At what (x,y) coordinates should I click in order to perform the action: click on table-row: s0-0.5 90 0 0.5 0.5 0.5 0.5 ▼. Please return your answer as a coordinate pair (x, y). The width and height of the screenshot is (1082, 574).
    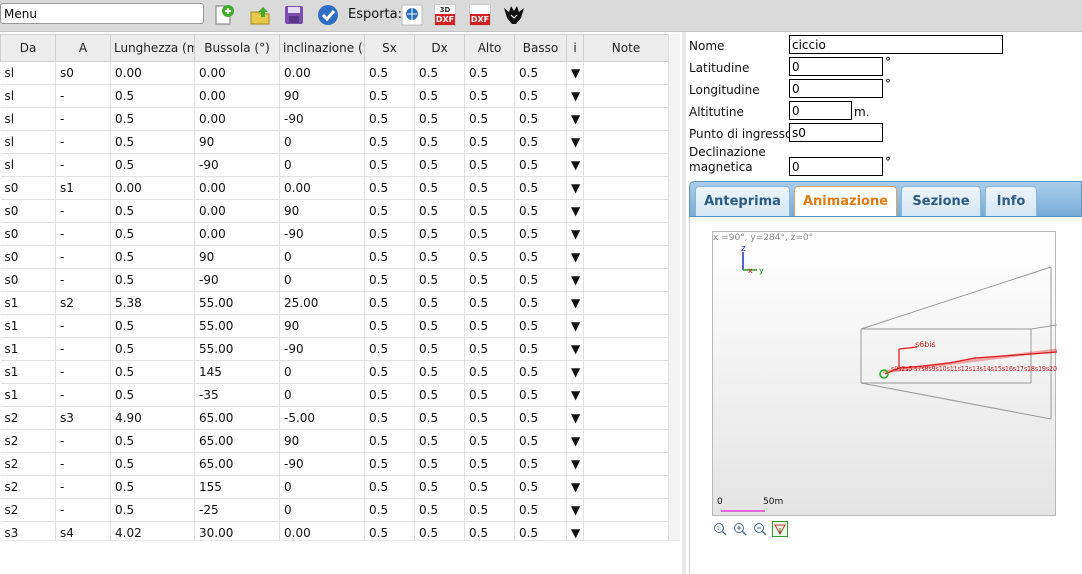
    Looking at the image, I should click on (334, 257).